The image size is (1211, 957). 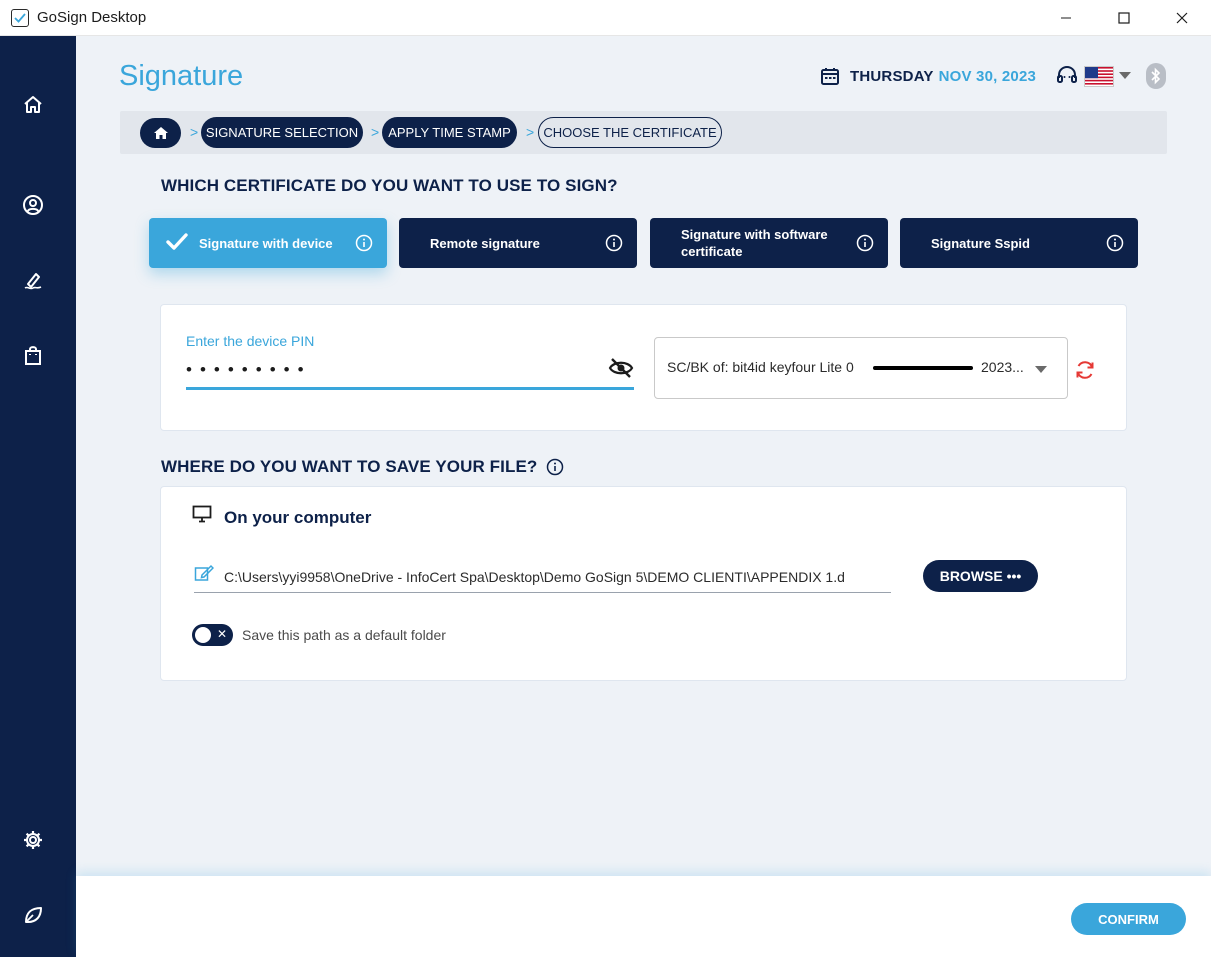 I want to click on default-folder-toggle: ✕, so click(x=212, y=635).